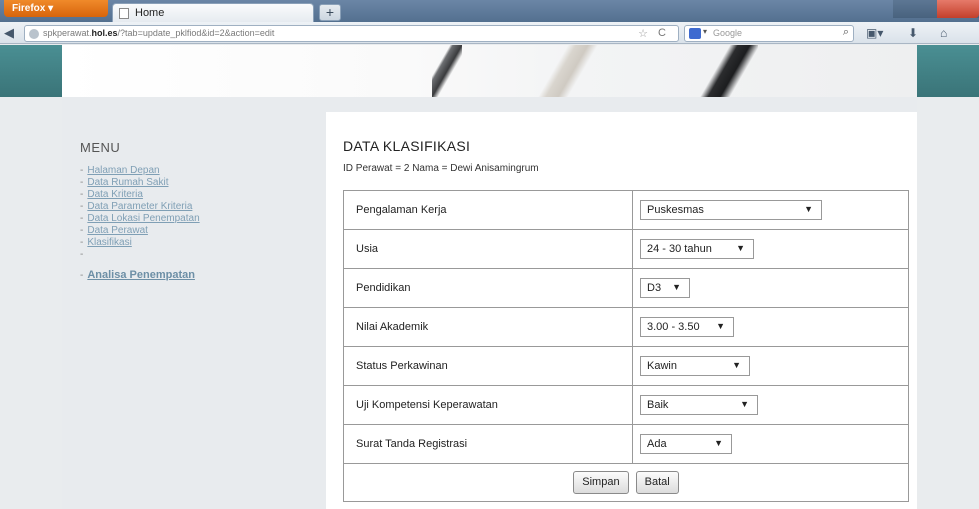 The height and width of the screenshot is (509, 979). What do you see at coordinates (695, 366) in the screenshot?
I see `status-perkawinan-select: Kawin ▼` at bounding box center [695, 366].